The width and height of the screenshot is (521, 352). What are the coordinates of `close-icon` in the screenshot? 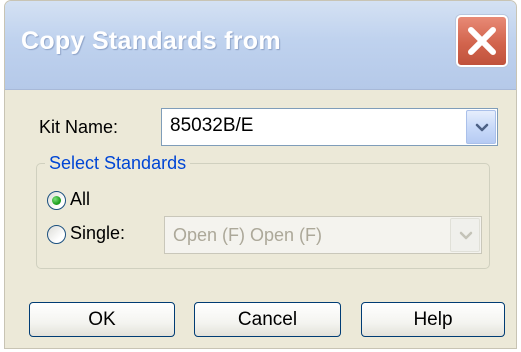 It's located at (482, 41).